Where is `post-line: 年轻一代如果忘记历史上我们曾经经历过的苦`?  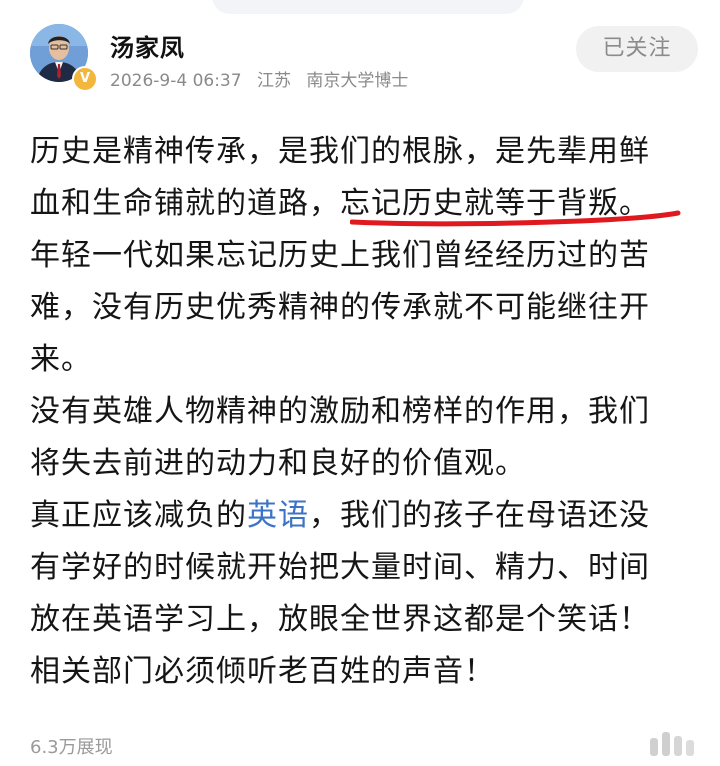
post-line: 年轻一代如果忘记历史上我们曾经经历过的苦 is located at coordinates (340, 255).